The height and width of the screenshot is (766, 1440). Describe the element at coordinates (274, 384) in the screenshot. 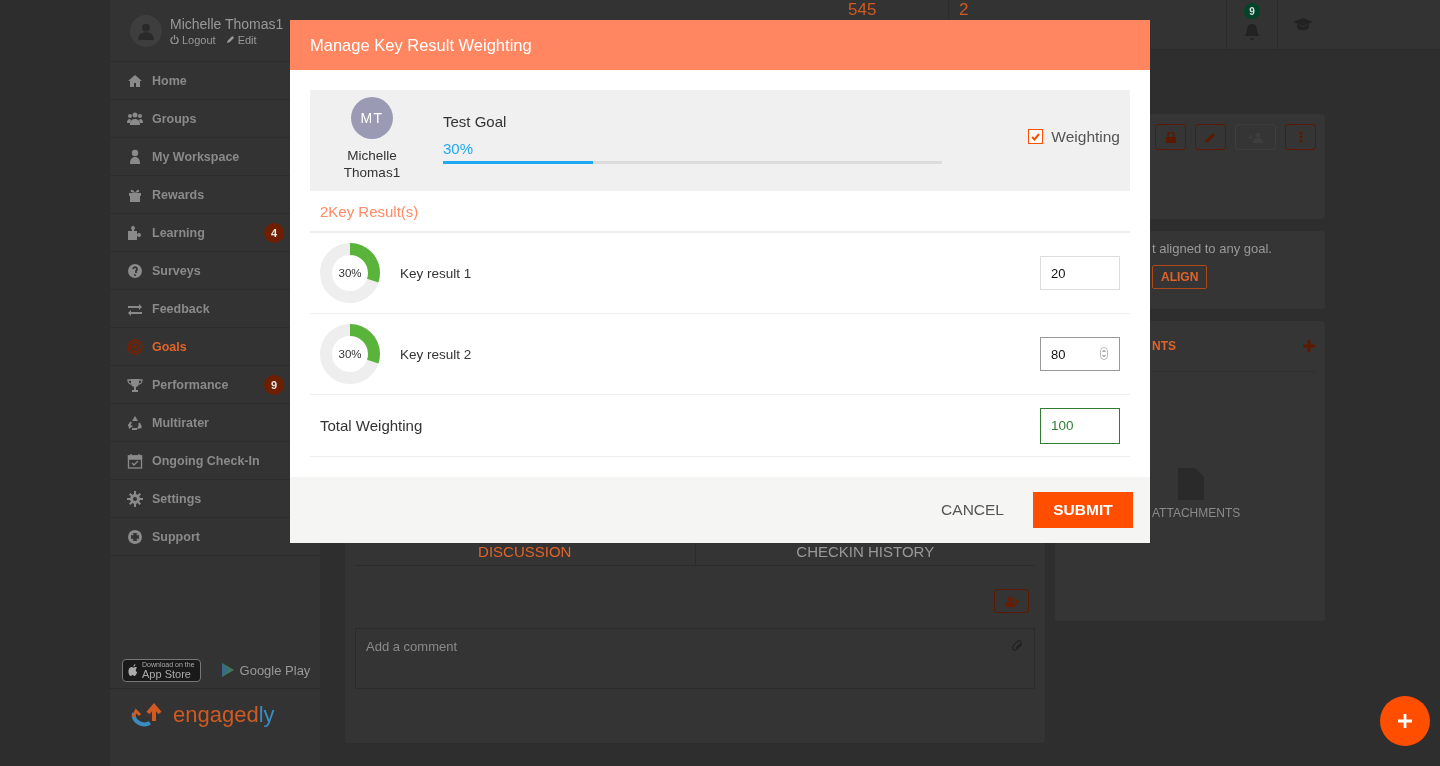

I see `count-badge: 9` at that location.